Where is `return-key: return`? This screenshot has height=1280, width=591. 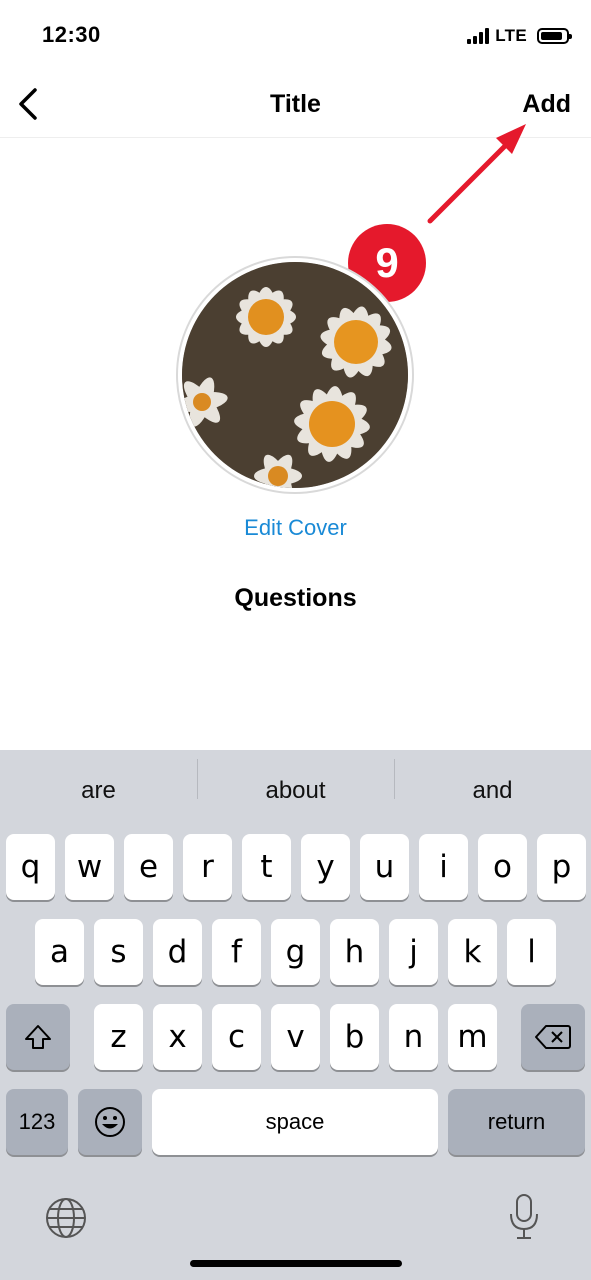
return-key: return is located at coordinates (516, 1122).